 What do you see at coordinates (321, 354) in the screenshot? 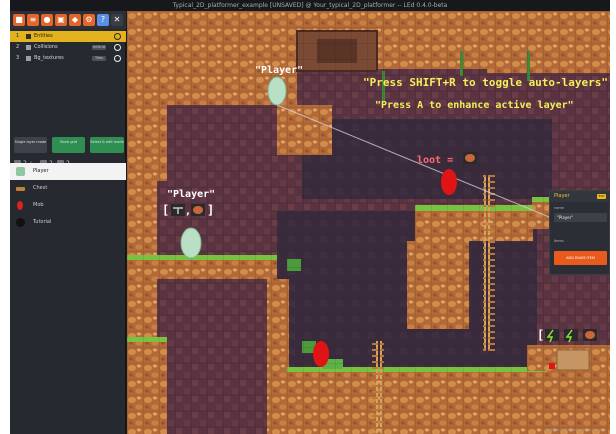
I see `mob-entity-lower` at bounding box center [321, 354].